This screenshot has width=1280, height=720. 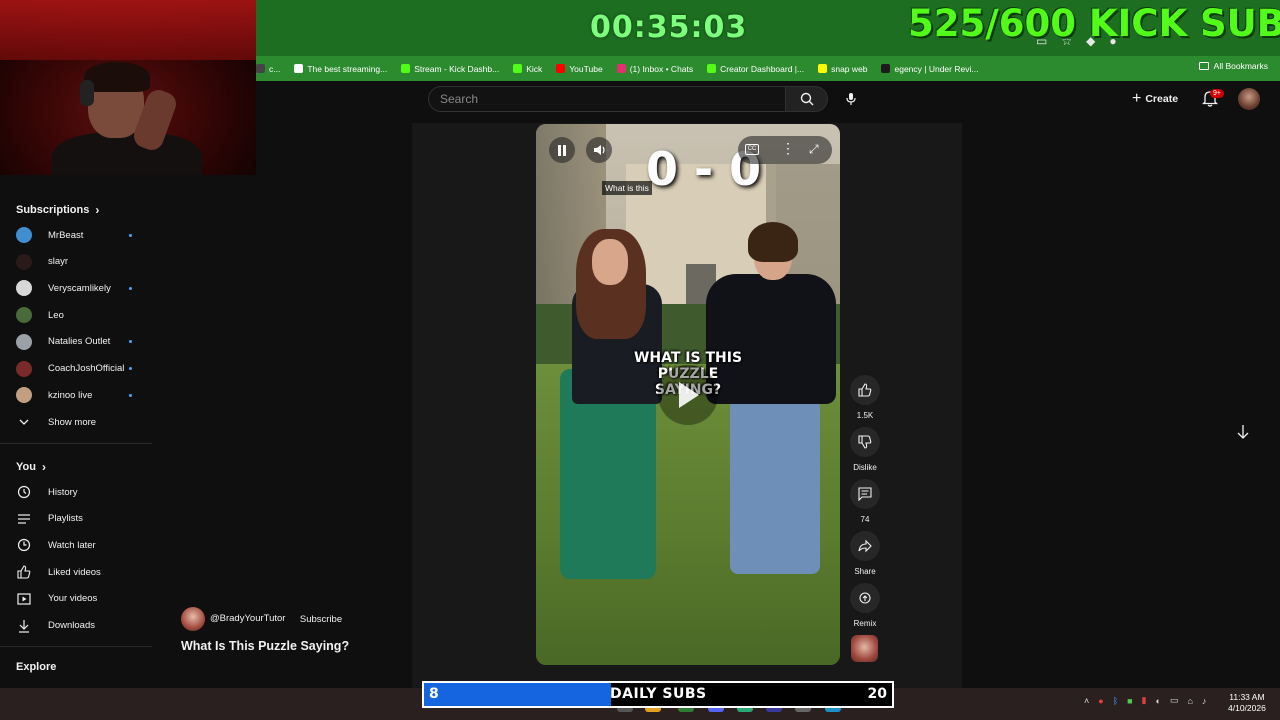 I want to click on daily-subs-label: DAILY SUBS, so click(x=658, y=694).